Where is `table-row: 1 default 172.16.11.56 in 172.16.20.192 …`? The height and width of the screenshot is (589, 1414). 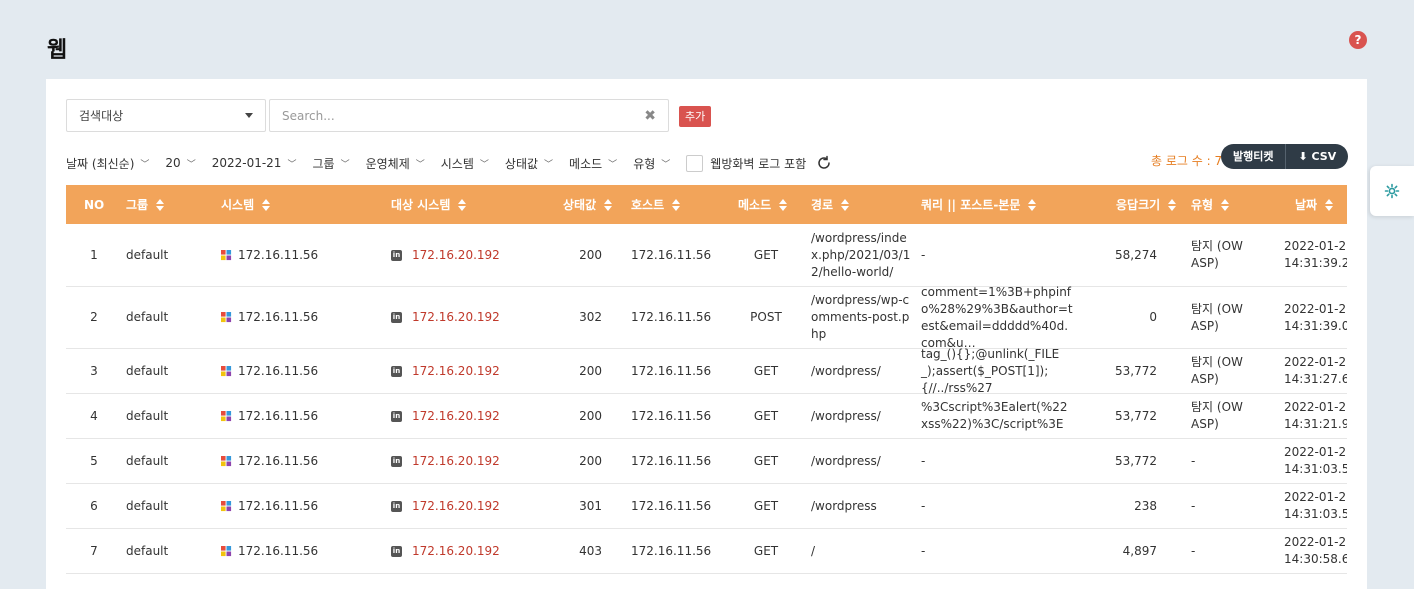 table-row: 1 default 172.16.11.56 in 172.16.20.192 … is located at coordinates (706, 255).